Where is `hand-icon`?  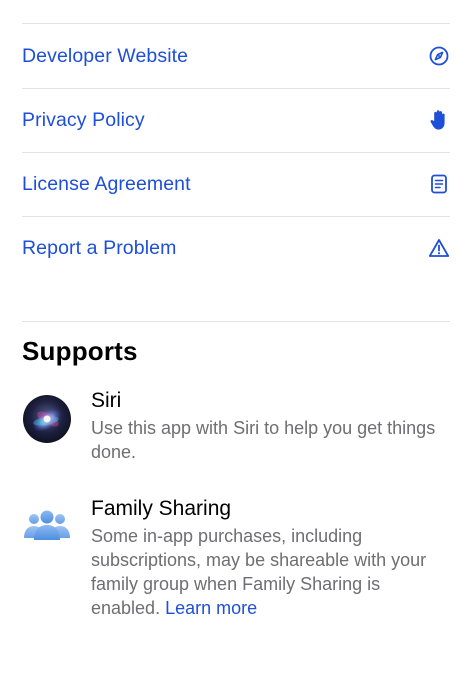 hand-icon is located at coordinates (439, 120).